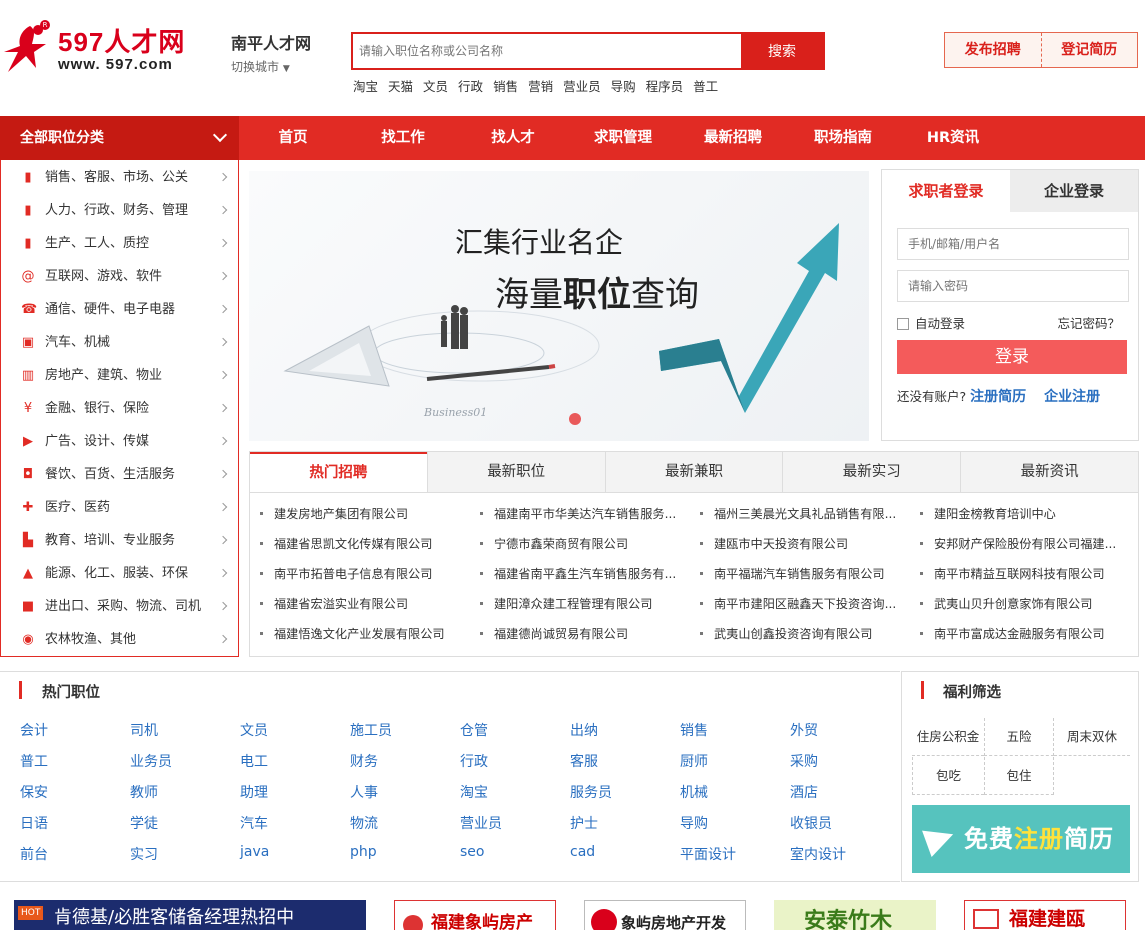 This screenshot has height=930, width=1145. Describe the element at coordinates (119, 639) in the screenshot. I see `category-item: ◉ 农林牧渔、其他` at that location.